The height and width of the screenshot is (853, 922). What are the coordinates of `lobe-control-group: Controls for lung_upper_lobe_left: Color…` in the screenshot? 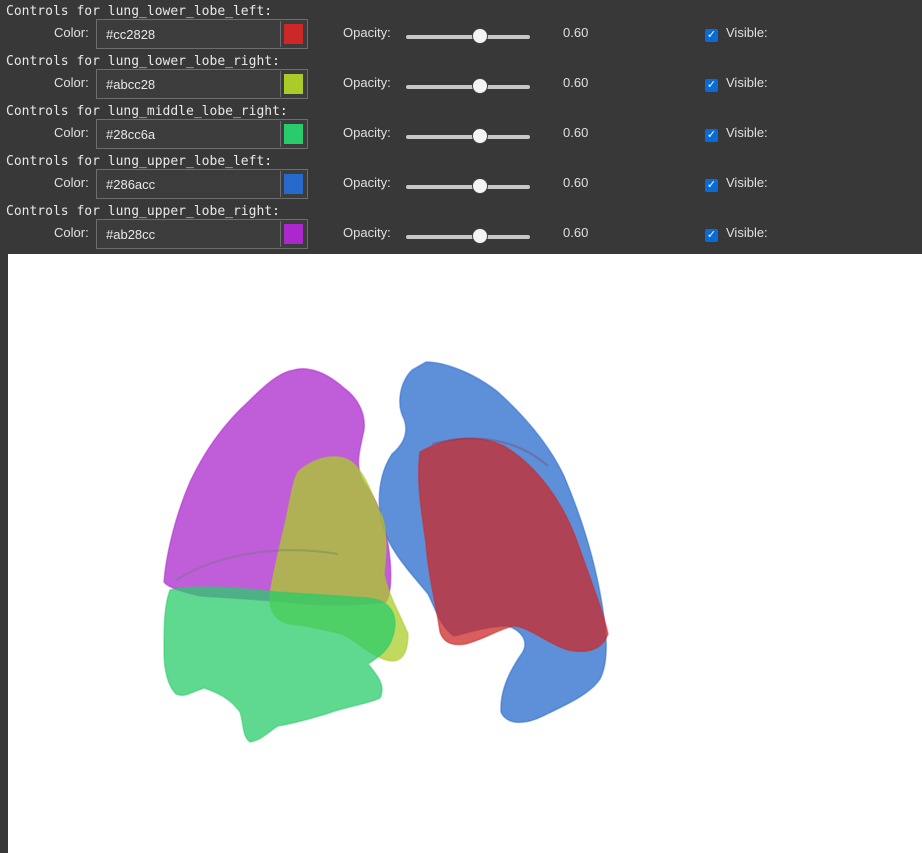 It's located at (461, 175).